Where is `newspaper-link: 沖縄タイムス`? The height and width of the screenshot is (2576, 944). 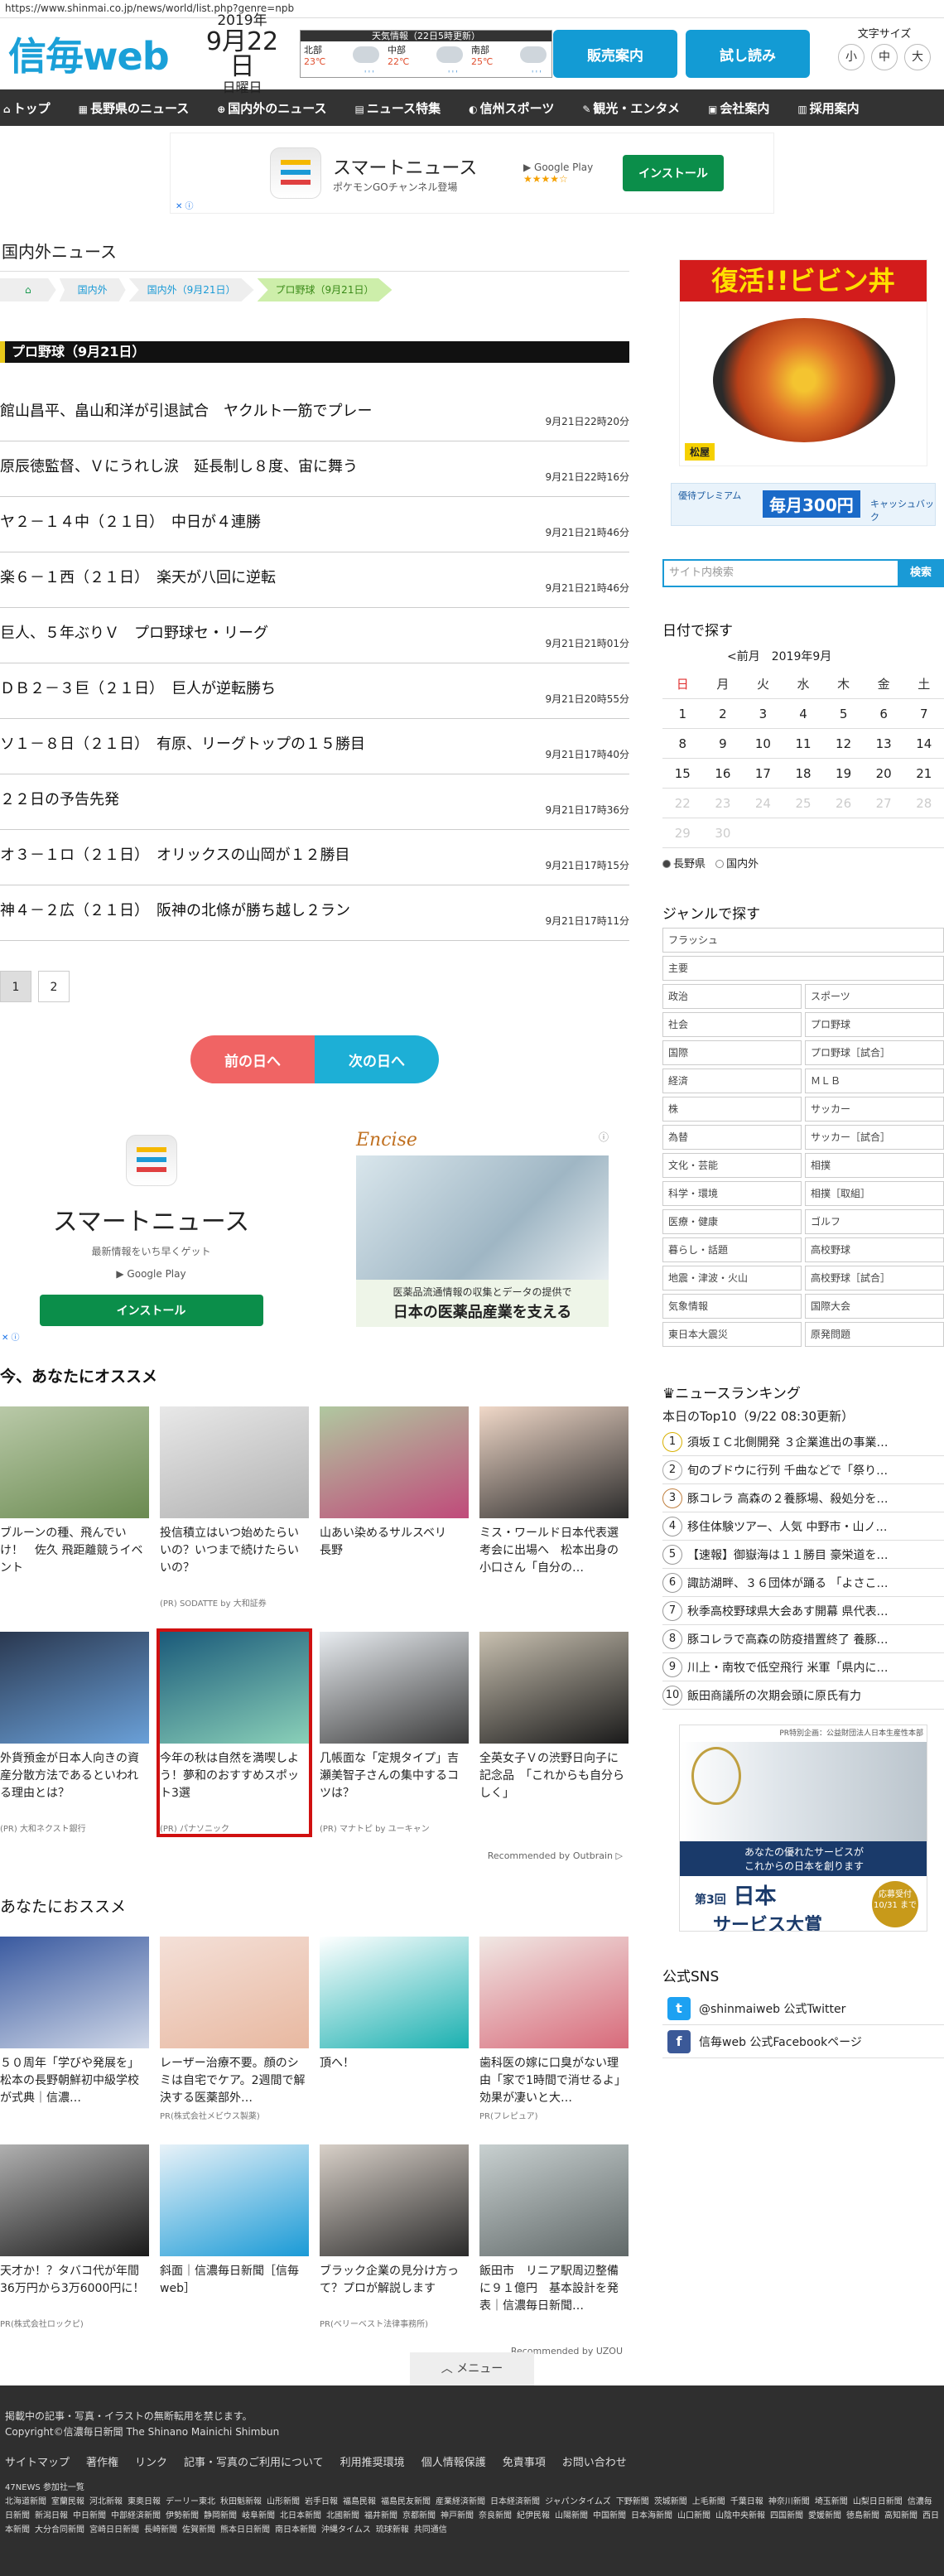 newspaper-link: 沖縄タイムス is located at coordinates (346, 2530).